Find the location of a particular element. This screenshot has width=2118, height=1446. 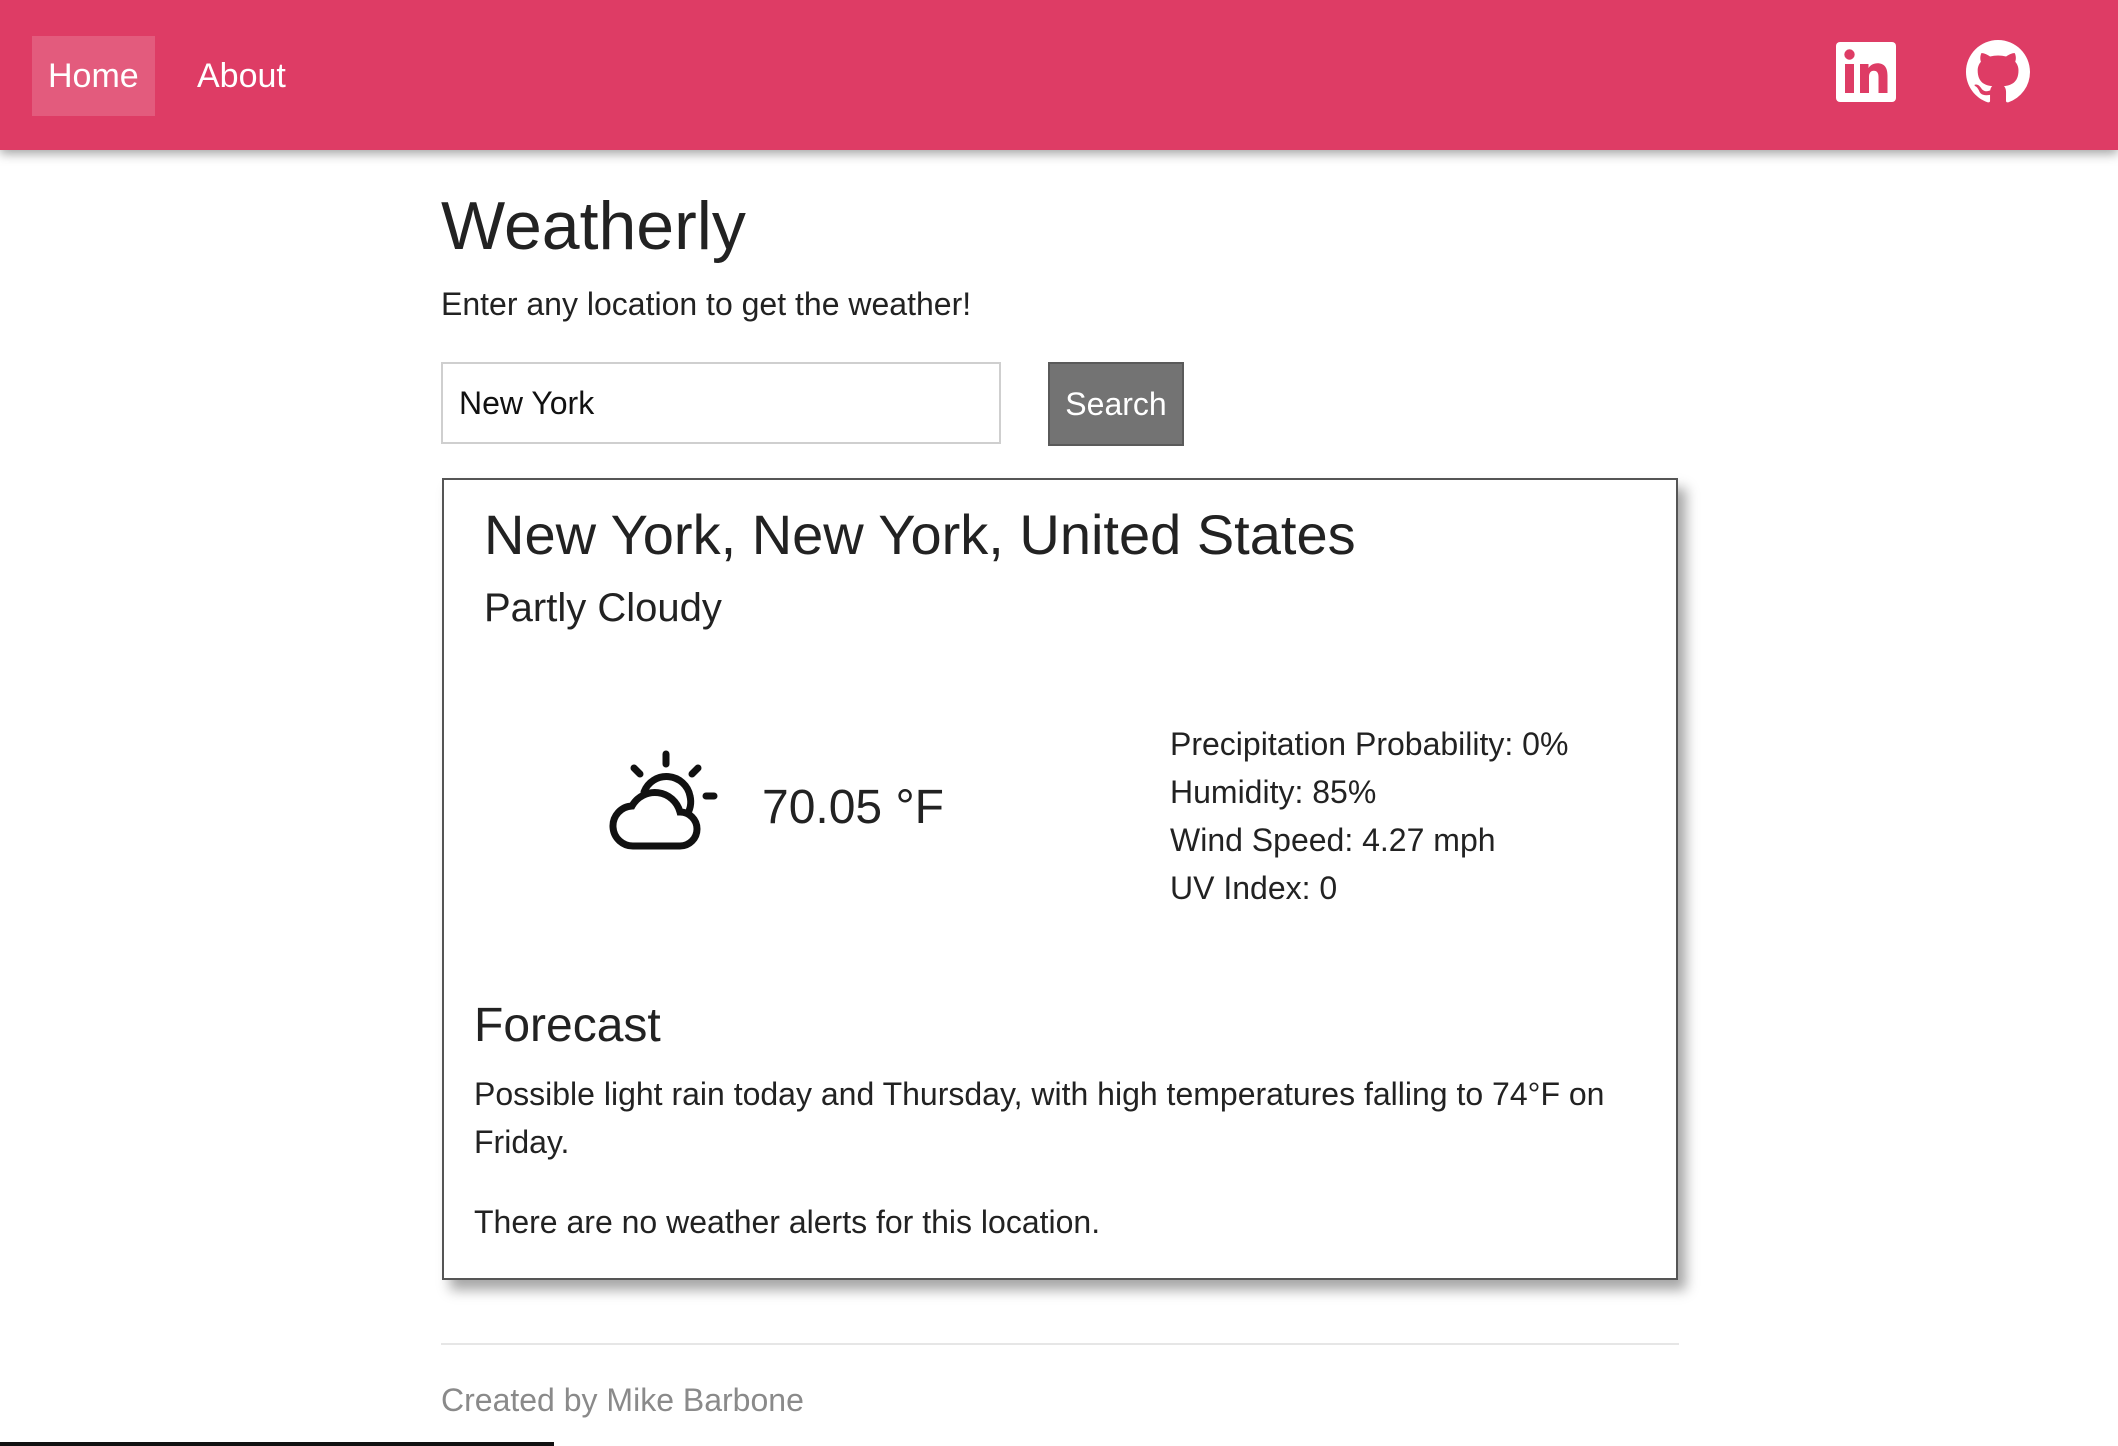

window-edge is located at coordinates (277, 1444).